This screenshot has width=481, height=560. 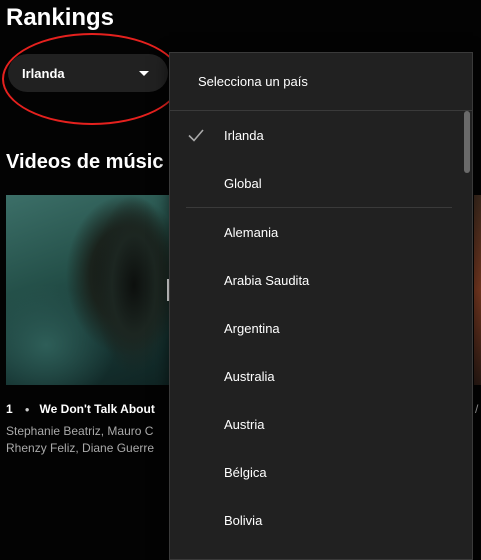 What do you see at coordinates (60, 17) in the screenshot?
I see `page-title: Rankings` at bounding box center [60, 17].